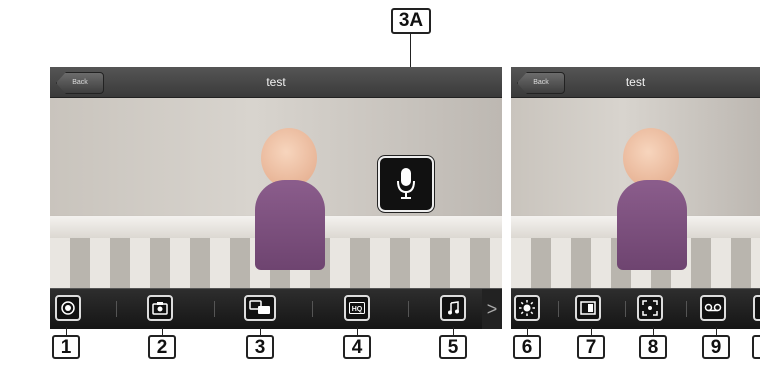 This screenshot has width=760, height=384. What do you see at coordinates (411, 21) in the screenshot?
I see `callout-3a: 3A` at bounding box center [411, 21].